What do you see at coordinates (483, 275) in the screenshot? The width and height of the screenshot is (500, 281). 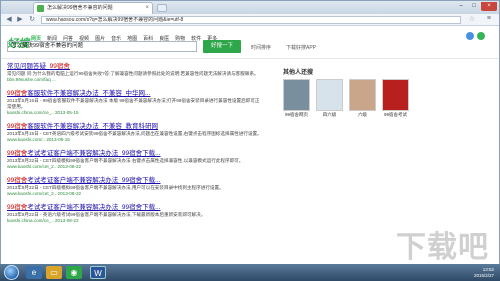 I see `clock-date: 2015/2/27` at bounding box center [483, 275].